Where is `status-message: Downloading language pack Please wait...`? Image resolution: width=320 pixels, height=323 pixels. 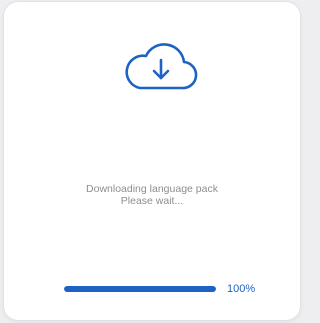
status-message: Downloading language pack Please wait... is located at coordinates (152, 195).